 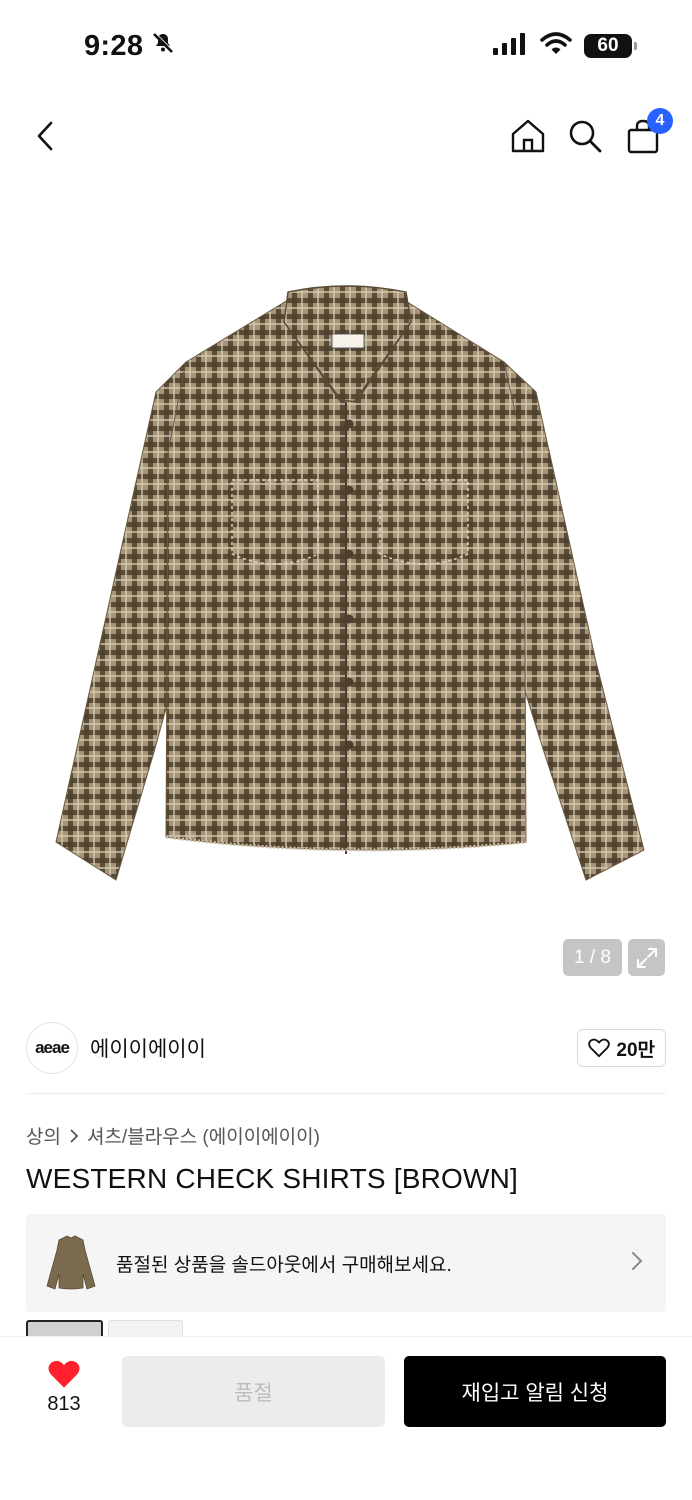 I want to click on color-swatch-selected, so click(x=64, y=1328).